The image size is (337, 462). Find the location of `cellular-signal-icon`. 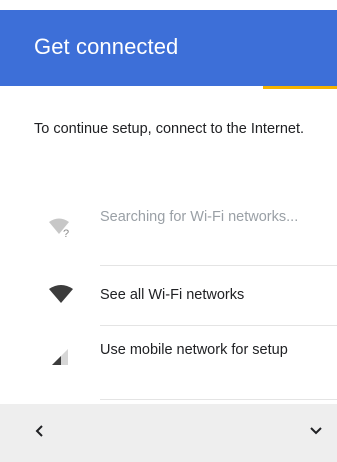

cellular-signal-icon is located at coordinates (61, 356).